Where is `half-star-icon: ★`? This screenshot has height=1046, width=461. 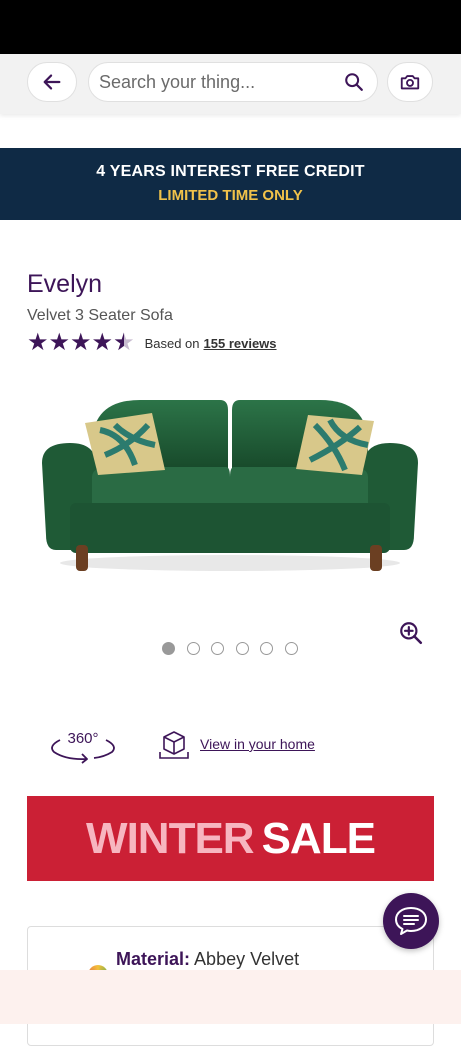 half-star-icon: ★ is located at coordinates (124, 343).